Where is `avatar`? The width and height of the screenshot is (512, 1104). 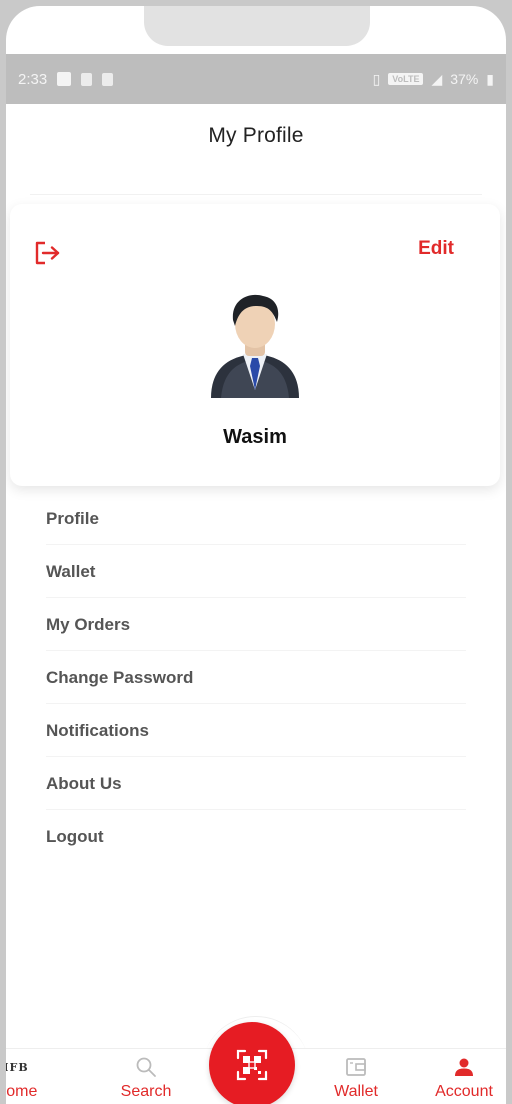 avatar is located at coordinates (255, 346).